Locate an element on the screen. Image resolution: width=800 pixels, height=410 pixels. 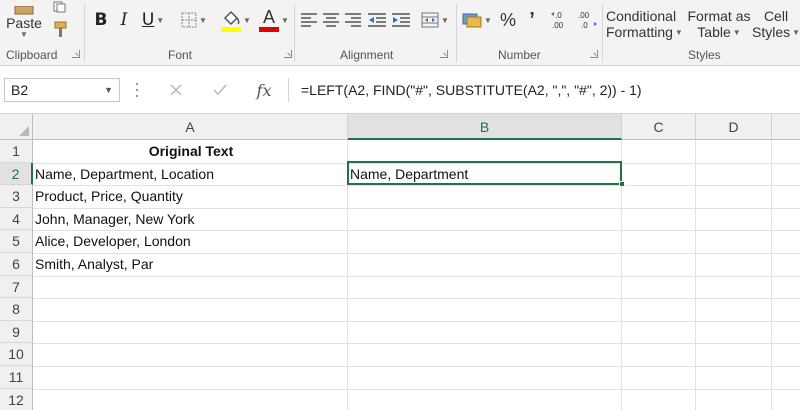
cell-styles-button: Cell Styles ▼ is located at coordinates (776, 24).